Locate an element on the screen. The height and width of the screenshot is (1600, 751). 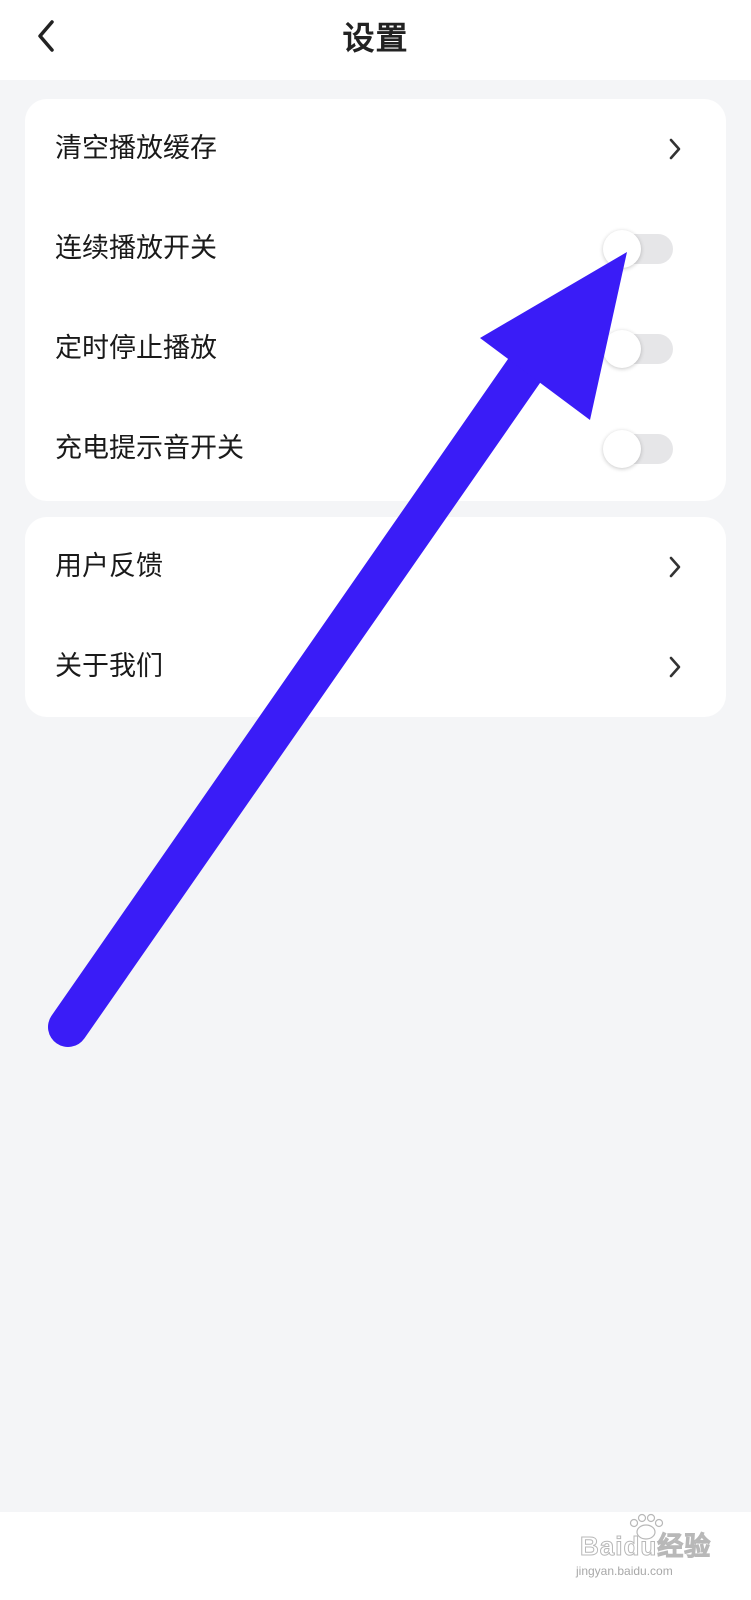
setting-row-about-us: 关于我们 is located at coordinates (375, 667).